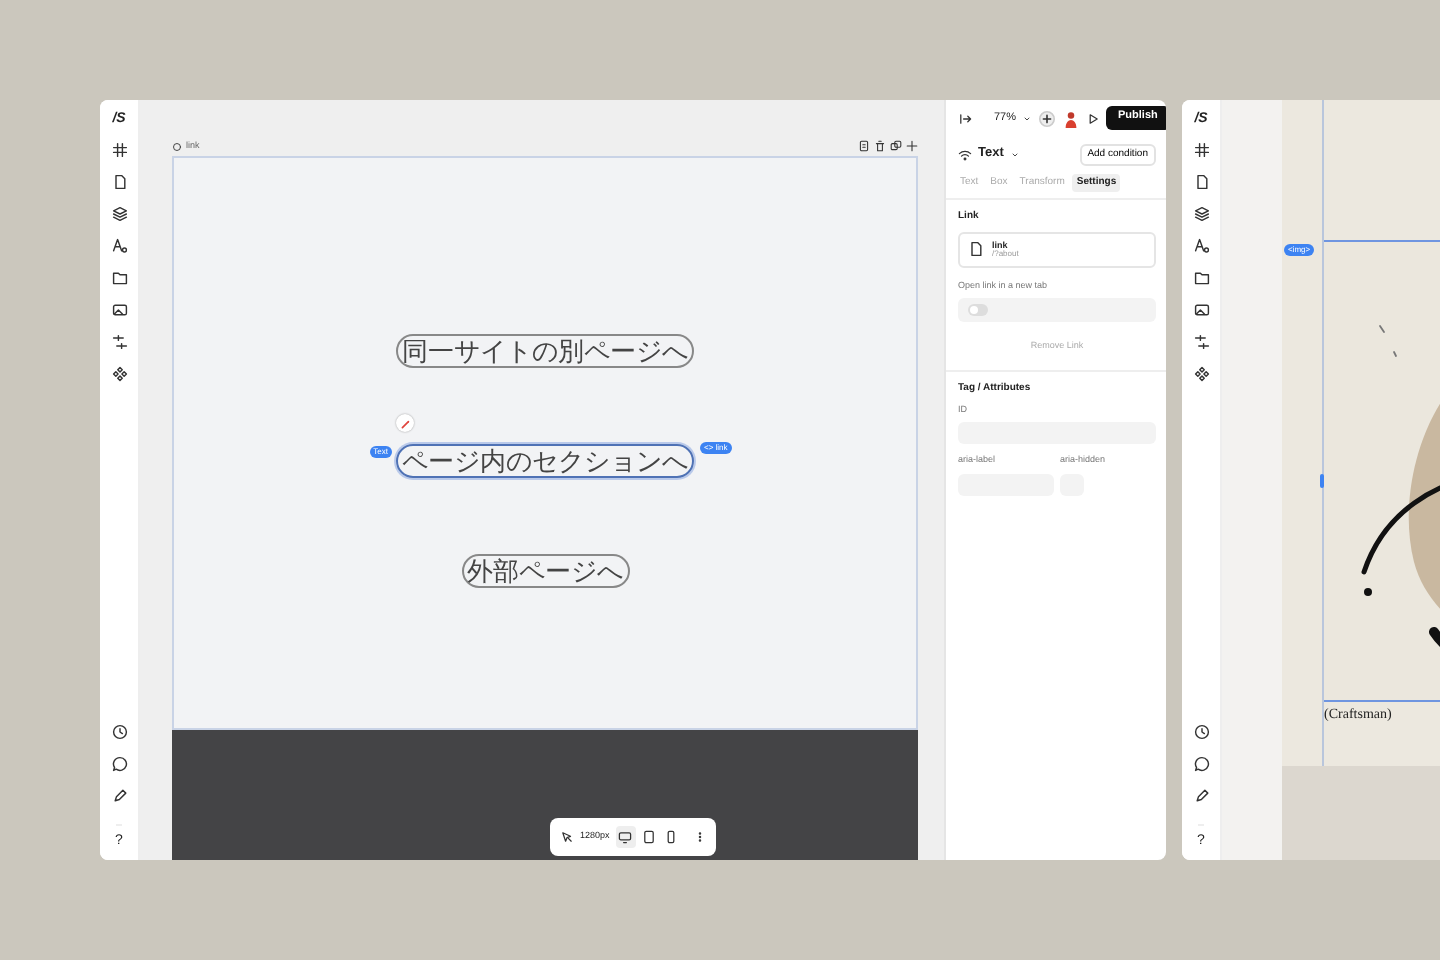 This screenshot has width=1440, height=960. Describe the element at coordinates (545, 571) in the screenshot. I see `link-button: 外部ページへ` at that location.